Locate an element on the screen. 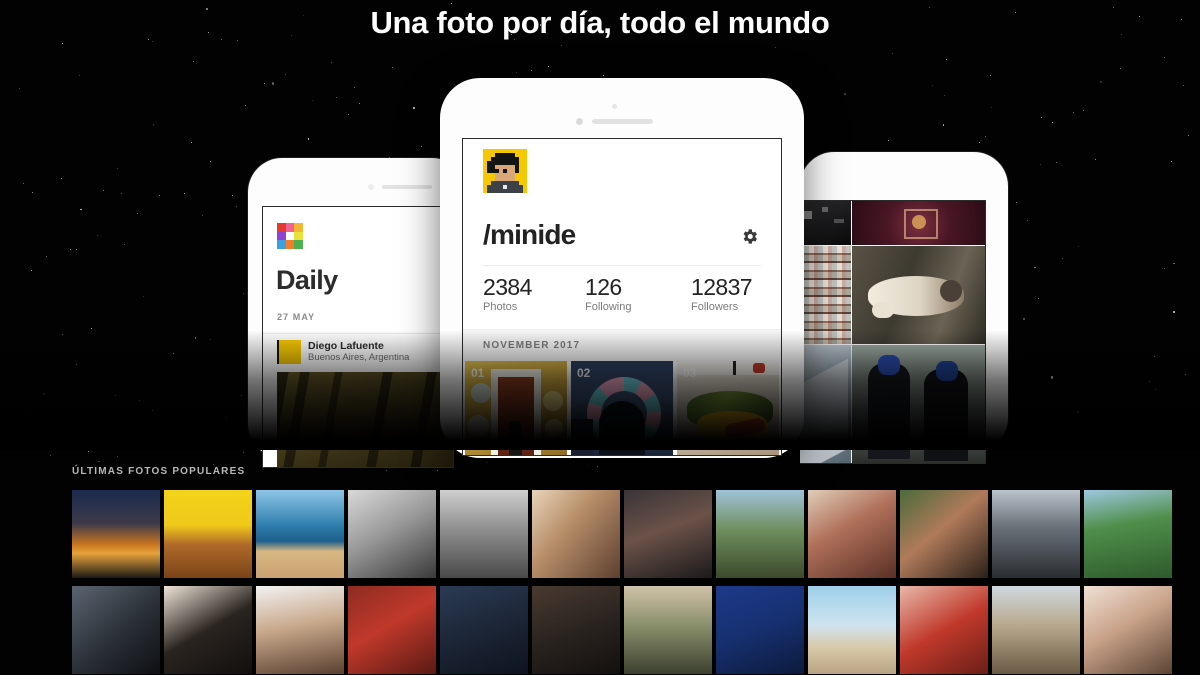  photo-index: 03 is located at coordinates (690, 373).